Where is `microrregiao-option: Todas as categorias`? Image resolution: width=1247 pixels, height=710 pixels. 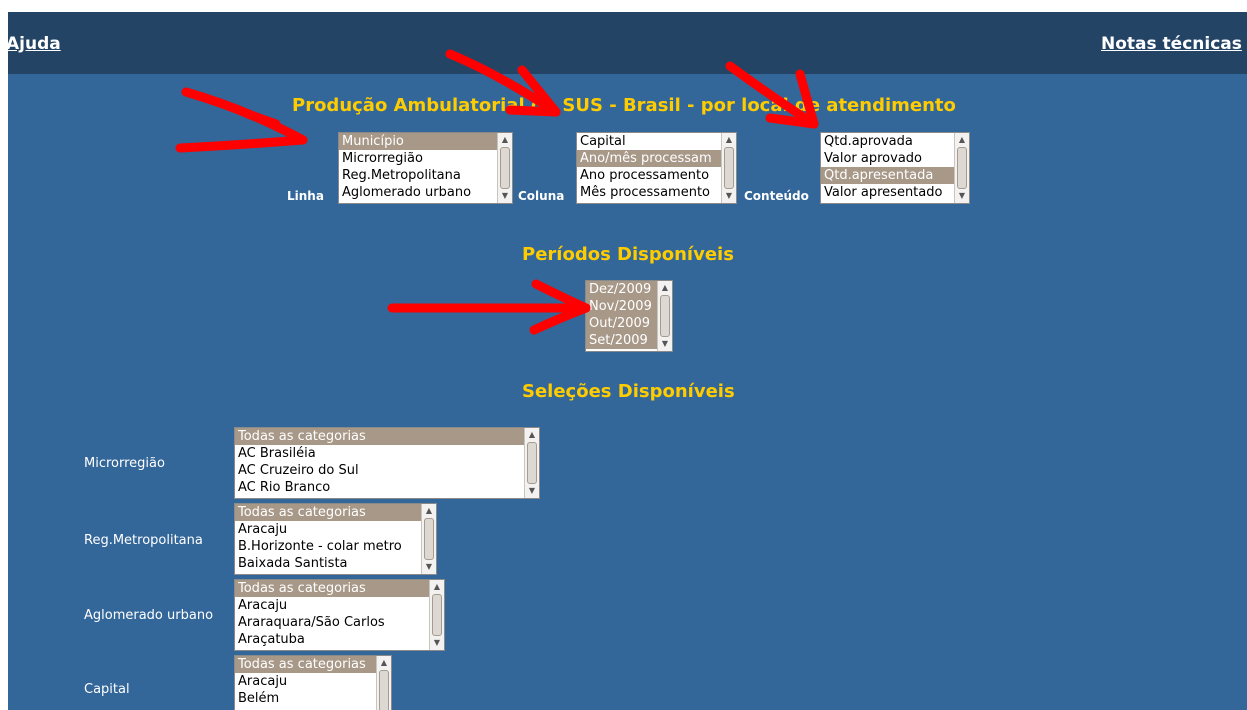 microrregiao-option: Todas as categorias is located at coordinates (387, 436).